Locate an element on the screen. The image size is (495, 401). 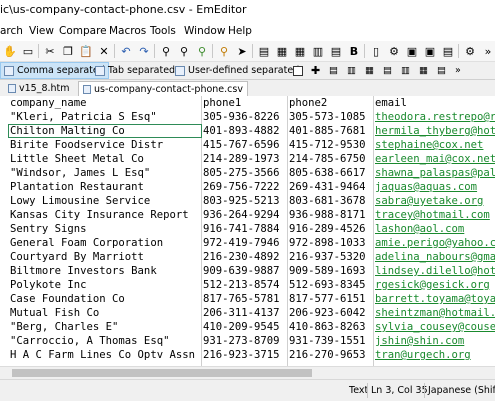
paste-icon: 📋 is located at coordinates (86, 51).